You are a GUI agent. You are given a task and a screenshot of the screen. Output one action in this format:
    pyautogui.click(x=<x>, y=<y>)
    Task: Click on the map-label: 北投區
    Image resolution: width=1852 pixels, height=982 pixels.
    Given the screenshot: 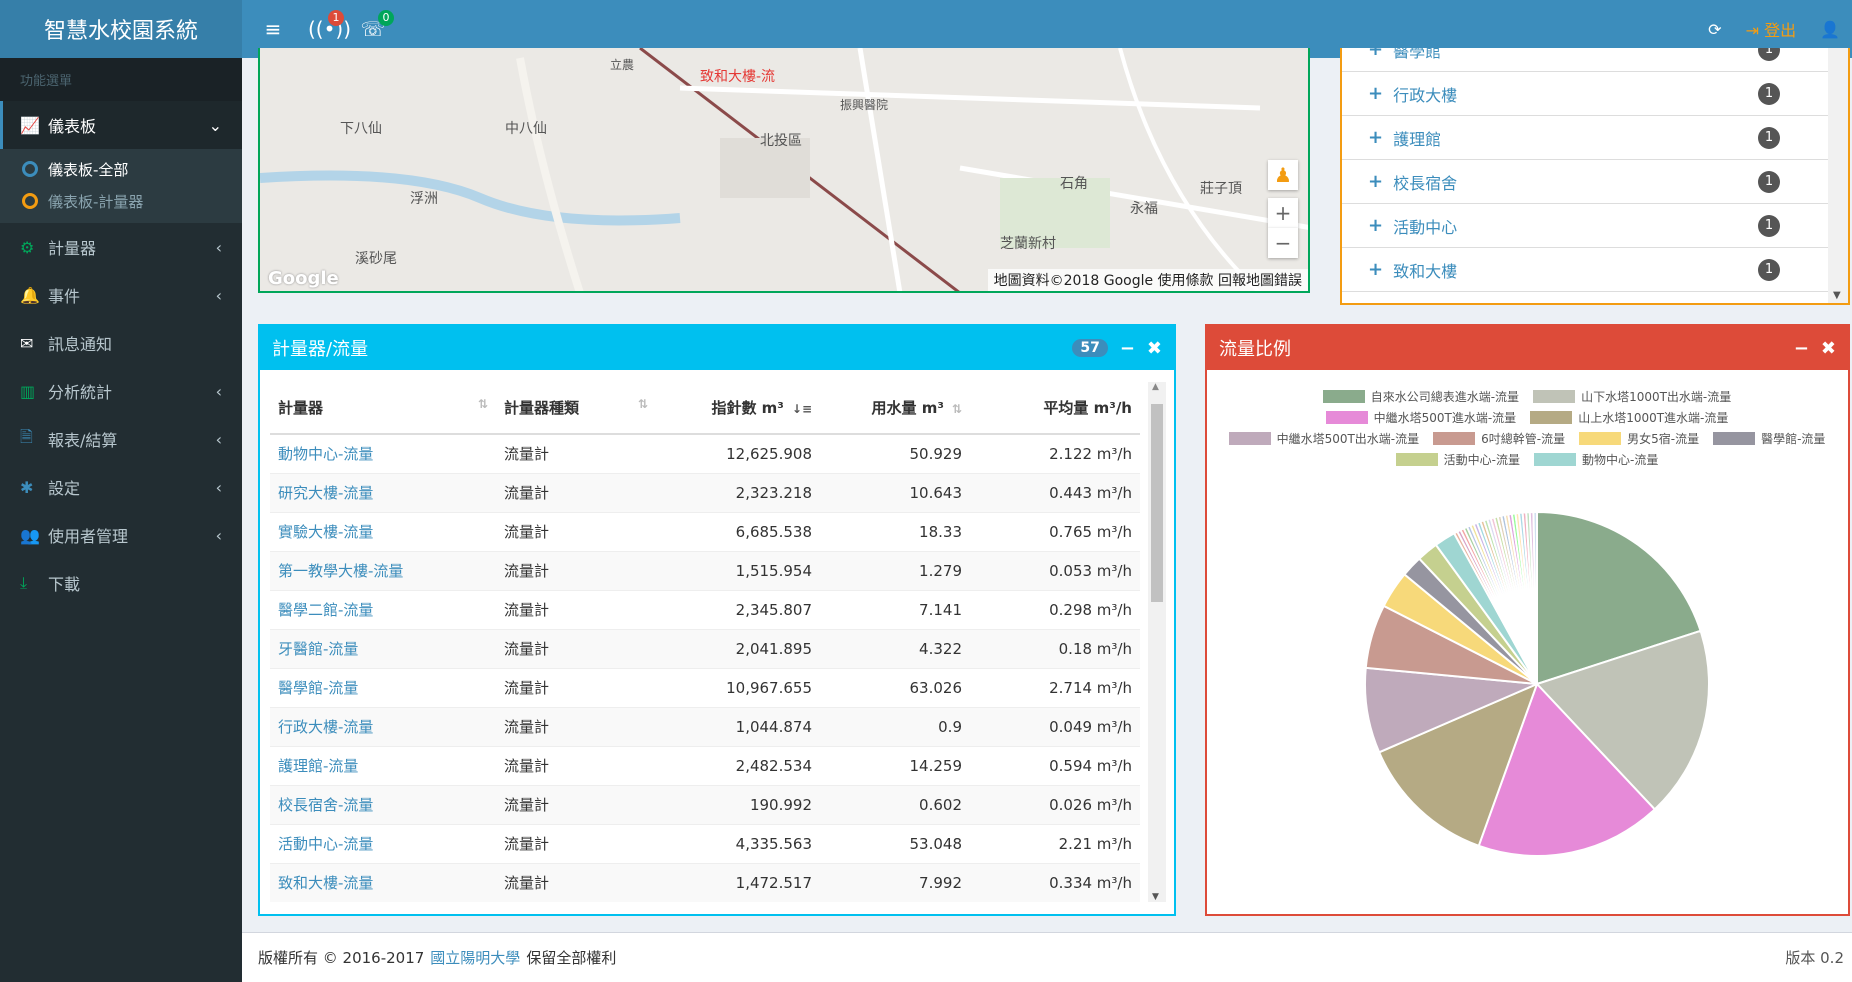 What is the action you would take?
    pyautogui.click(x=781, y=141)
    